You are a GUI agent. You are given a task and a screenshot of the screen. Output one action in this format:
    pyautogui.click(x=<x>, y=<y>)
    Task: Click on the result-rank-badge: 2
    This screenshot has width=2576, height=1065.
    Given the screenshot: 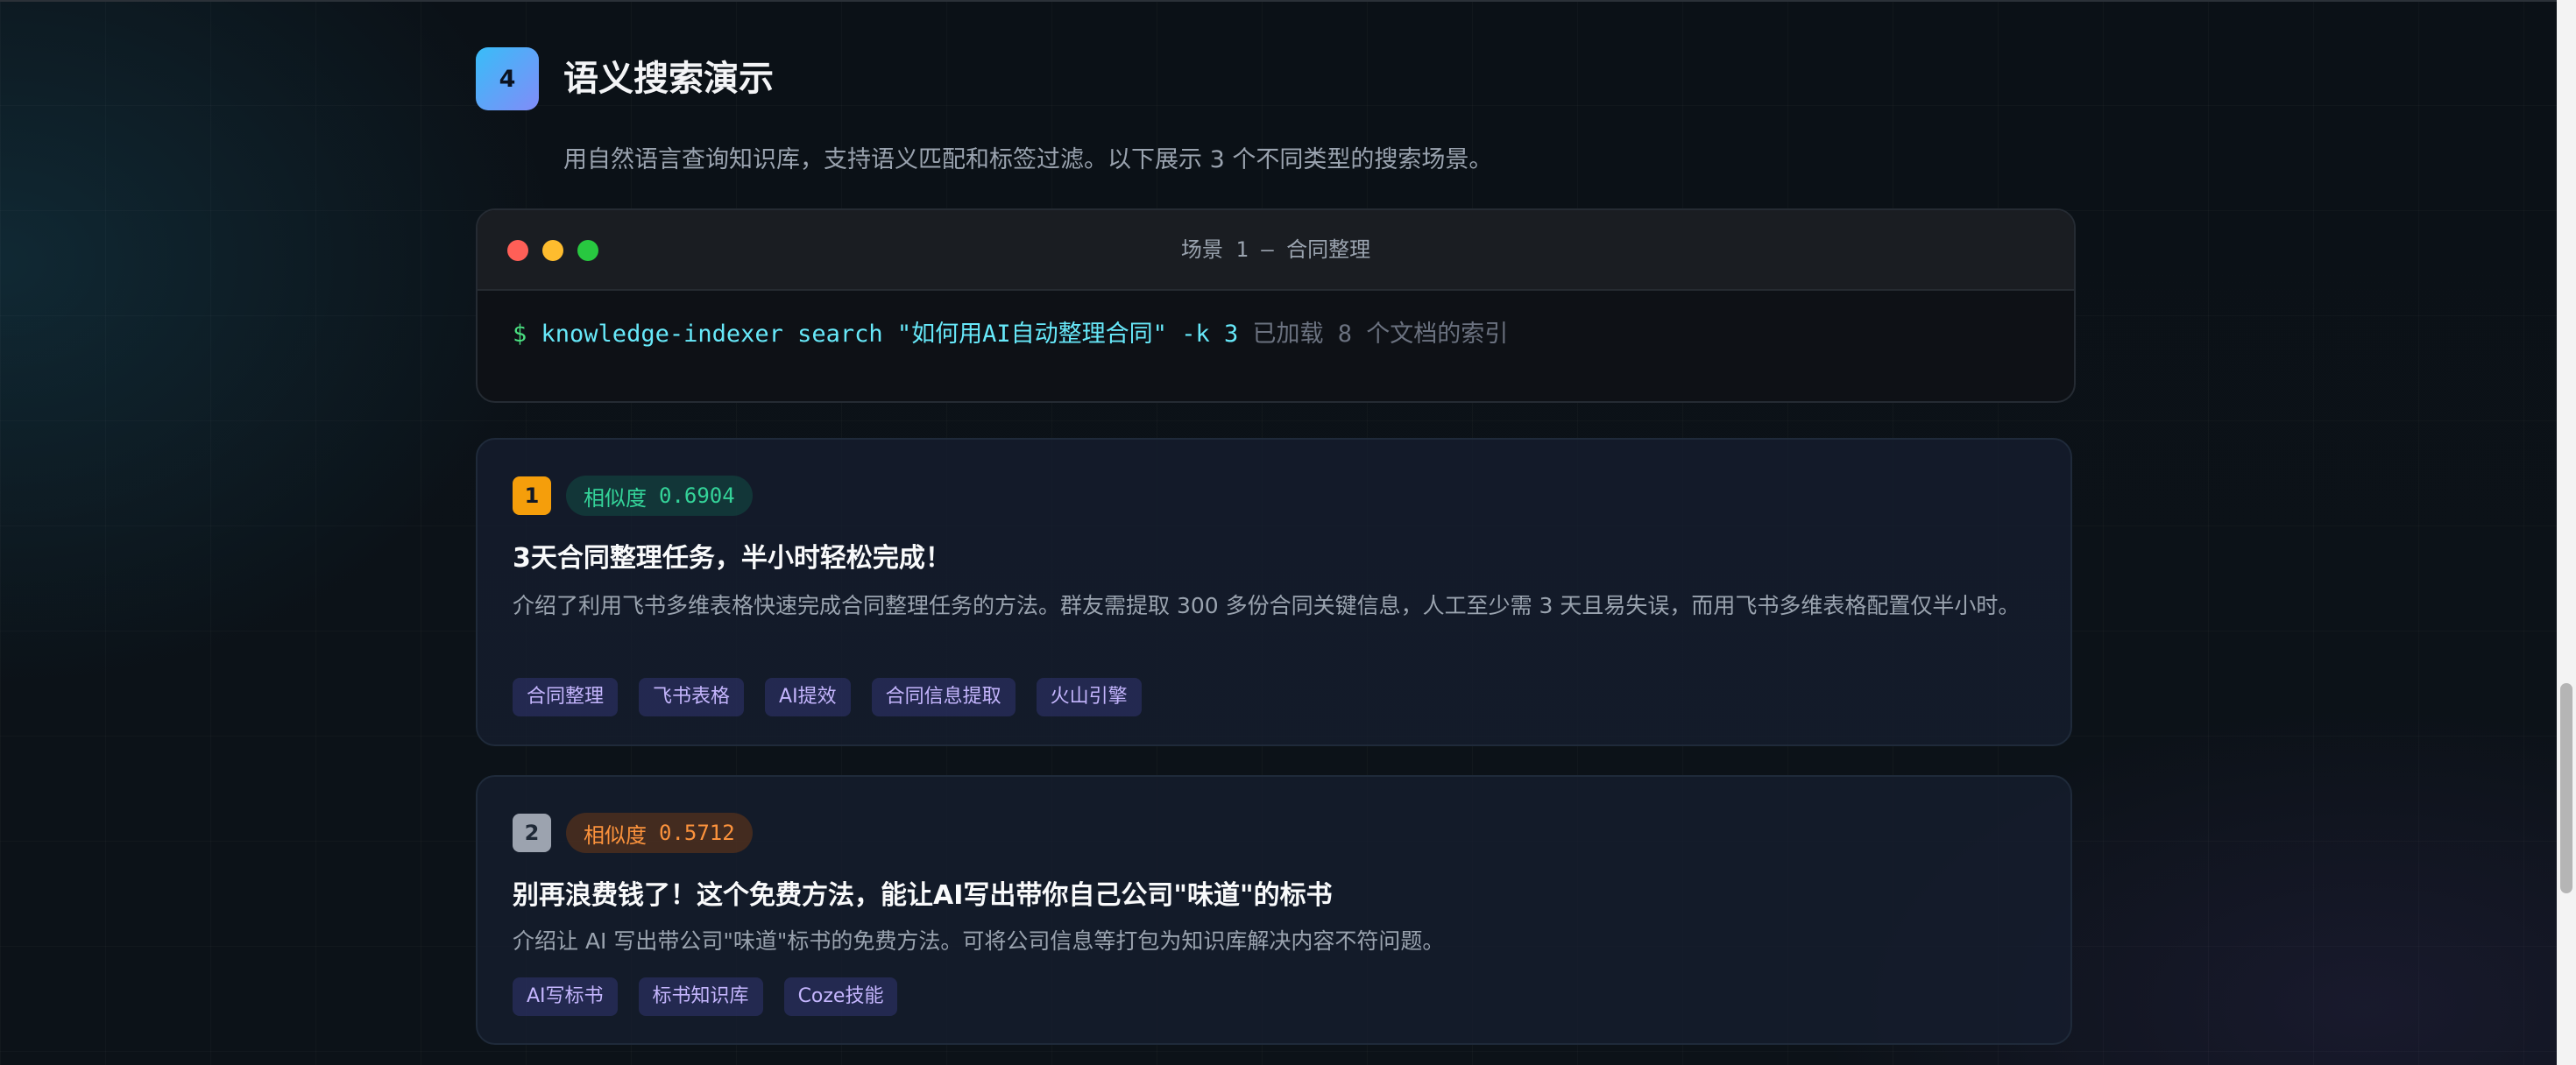 What is the action you would take?
    pyautogui.click(x=532, y=833)
    